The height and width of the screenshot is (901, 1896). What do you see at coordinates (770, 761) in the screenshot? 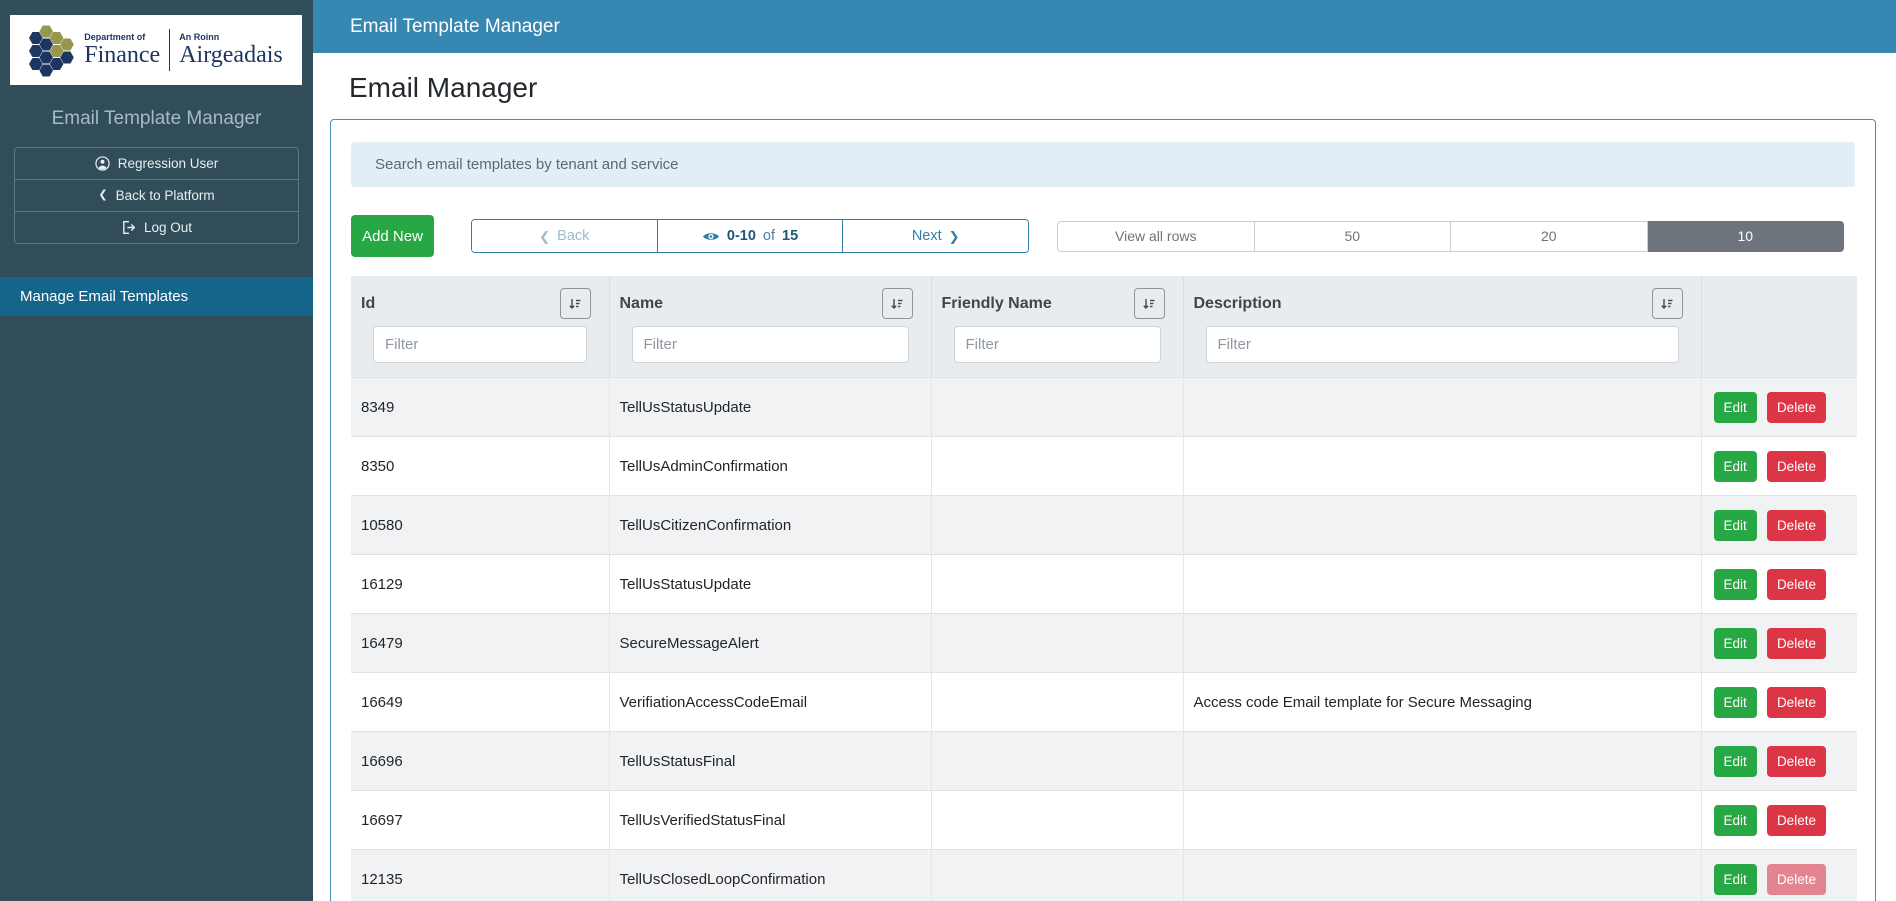
I see `cell-name: TellUsStatusFinal` at bounding box center [770, 761].